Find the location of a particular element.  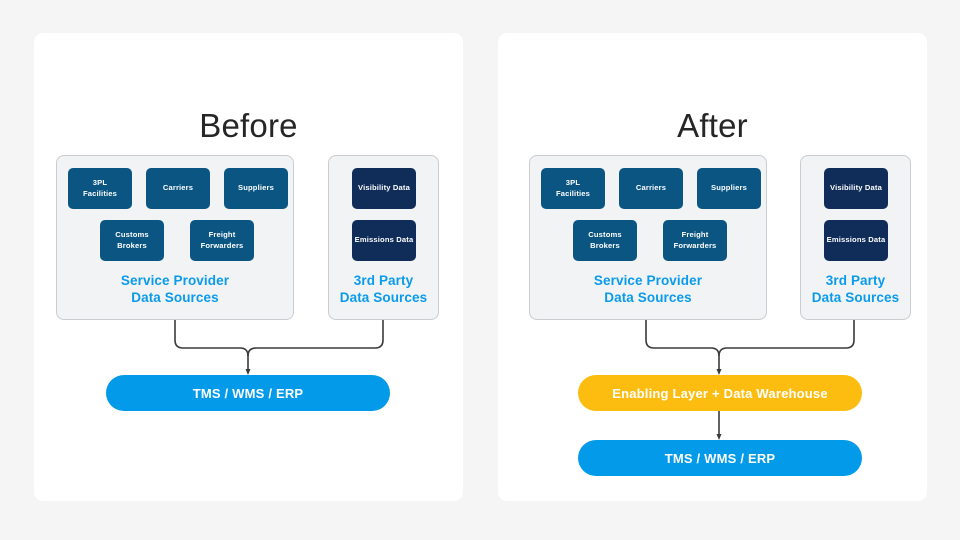

before-third-party-label: 3rd Party Data Sources is located at coordinates (383, 289).